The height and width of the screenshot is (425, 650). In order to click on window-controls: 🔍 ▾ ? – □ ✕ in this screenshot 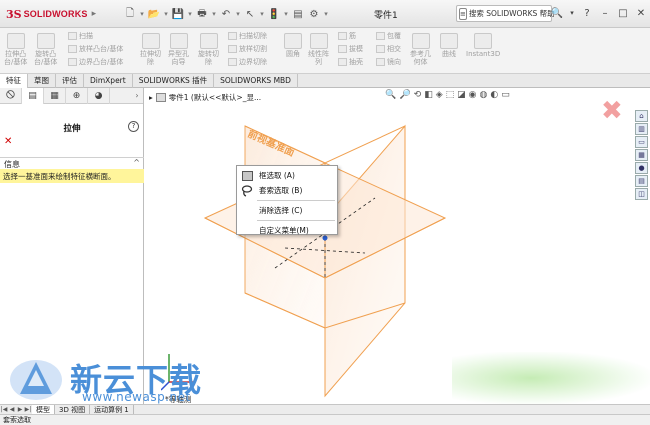, I will do `click(599, 13)`.